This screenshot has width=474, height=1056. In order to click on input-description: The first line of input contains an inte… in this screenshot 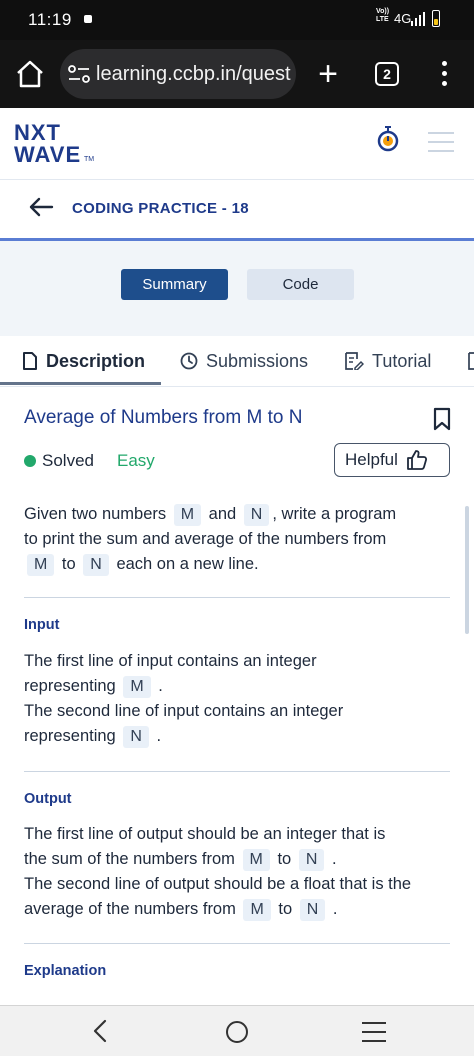, I will do `click(239, 699)`.